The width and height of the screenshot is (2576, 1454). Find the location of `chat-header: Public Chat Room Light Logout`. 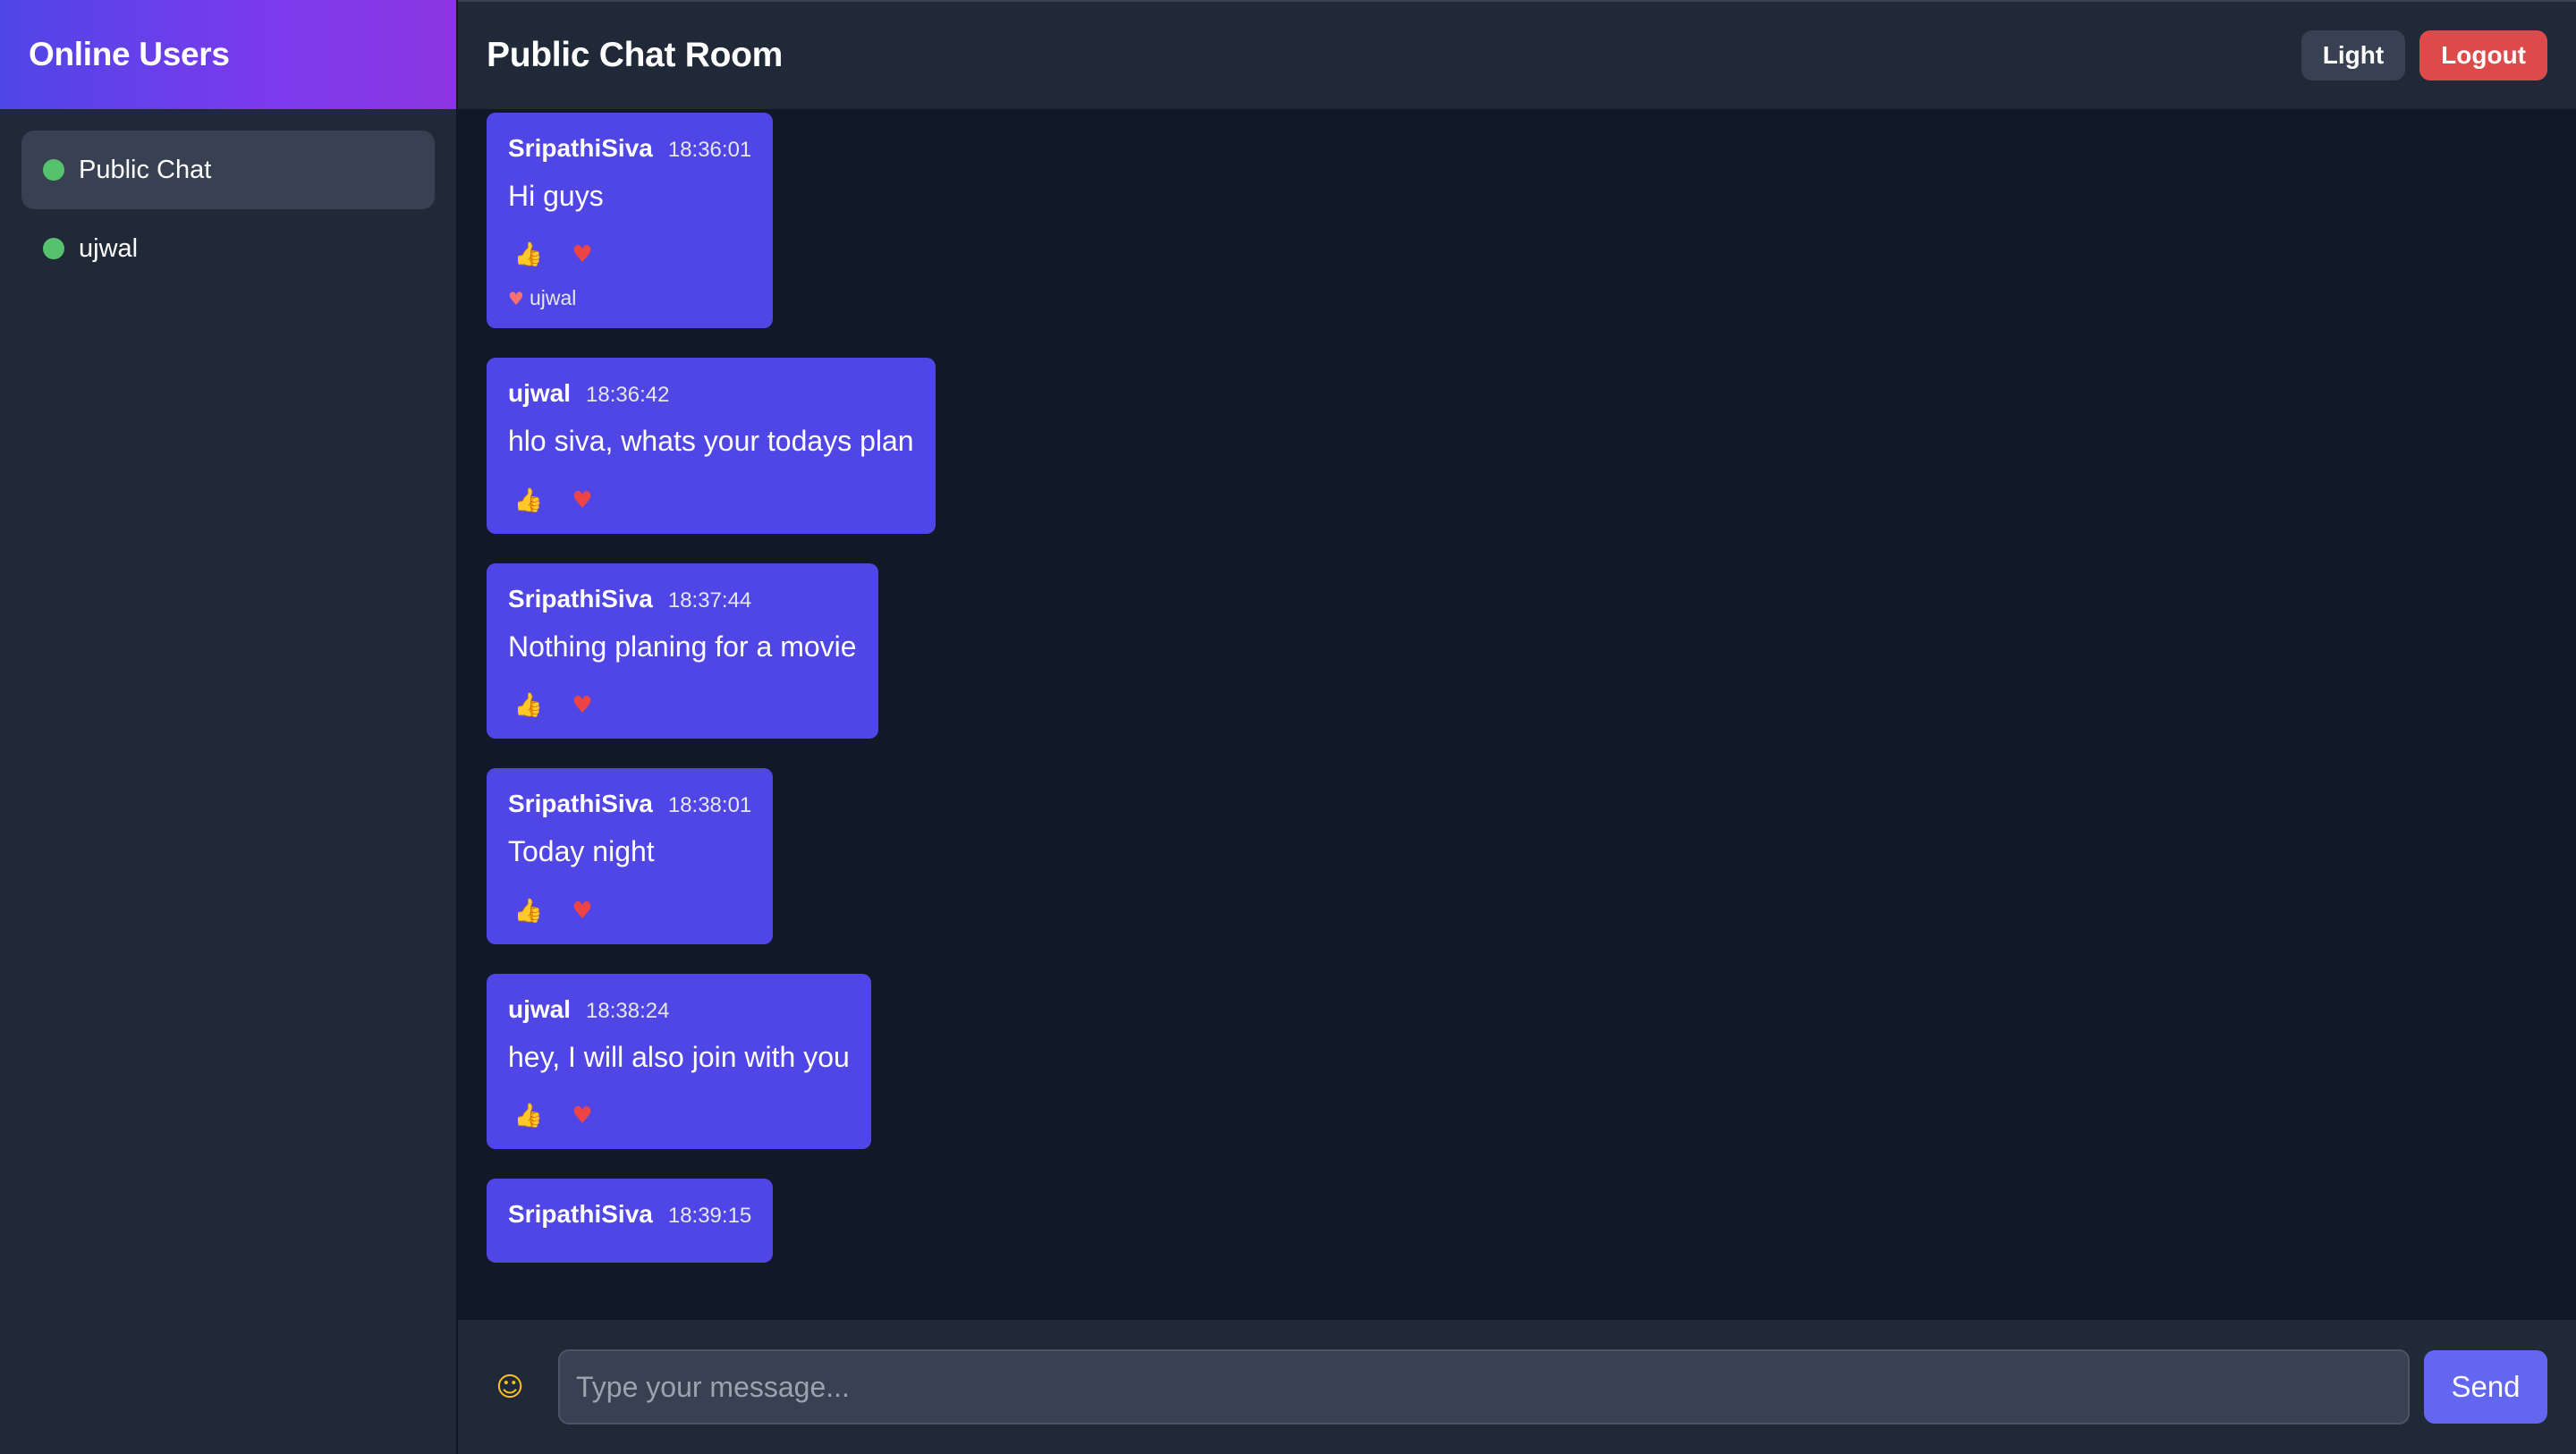

chat-header: Public Chat Room Light Logout is located at coordinates (1517, 54).